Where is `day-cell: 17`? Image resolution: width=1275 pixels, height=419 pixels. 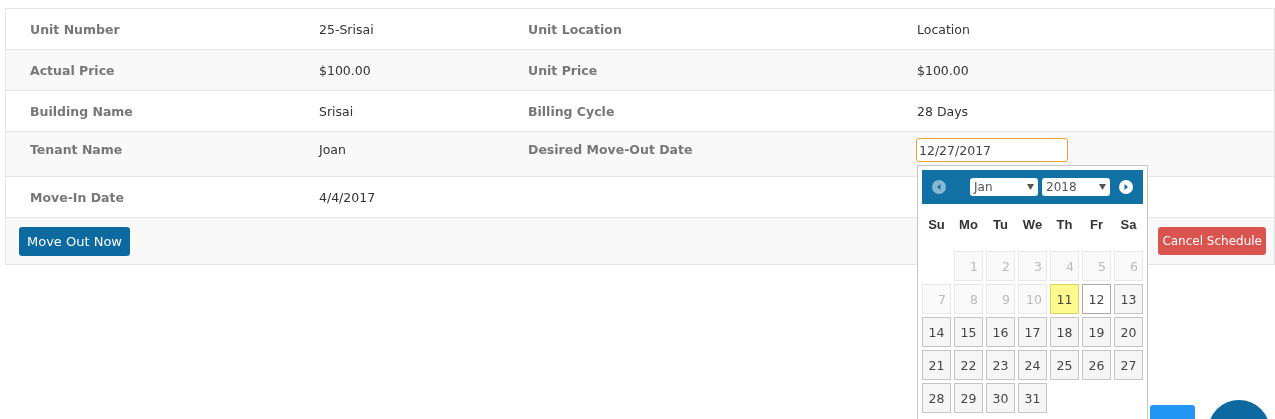
day-cell: 17 is located at coordinates (1032, 332).